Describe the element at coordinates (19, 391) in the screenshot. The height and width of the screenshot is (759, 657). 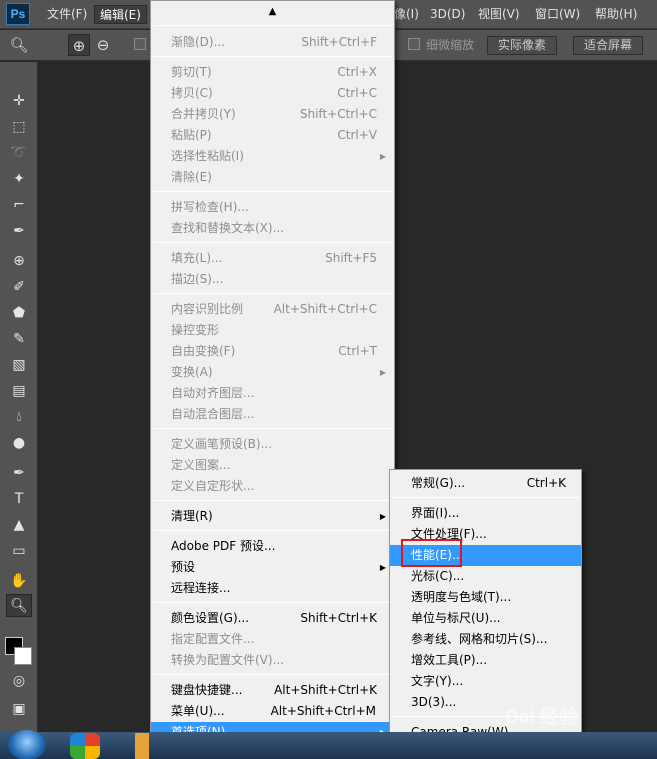
I see `gradient-tool-icon: ▤` at that location.